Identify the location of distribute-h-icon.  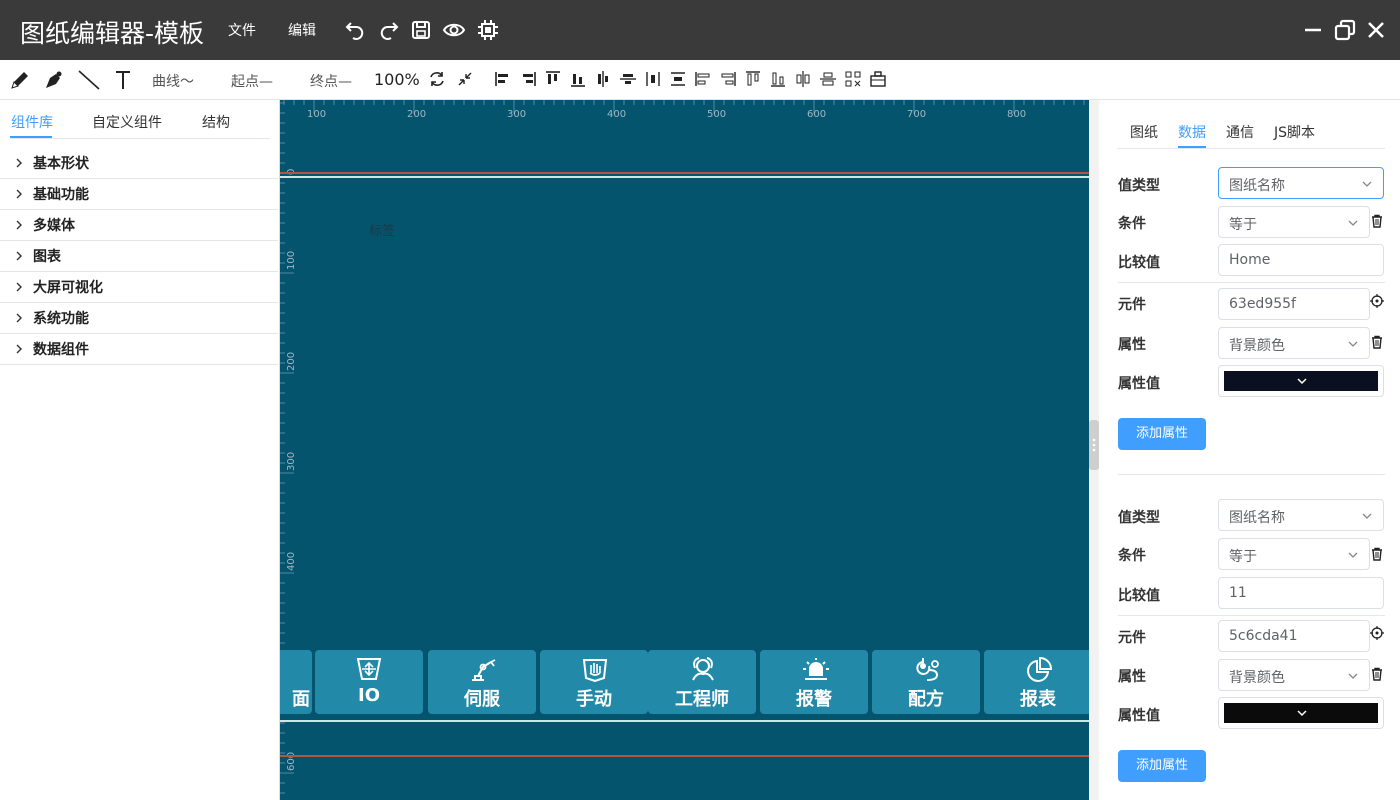
(653, 79).